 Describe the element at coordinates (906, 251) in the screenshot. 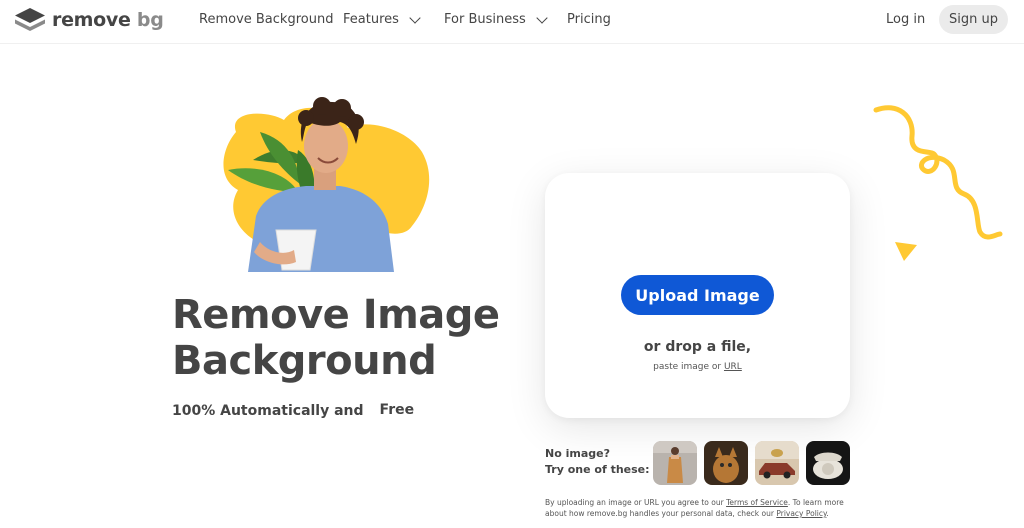

I see `yellow-triangle-decoration` at that location.